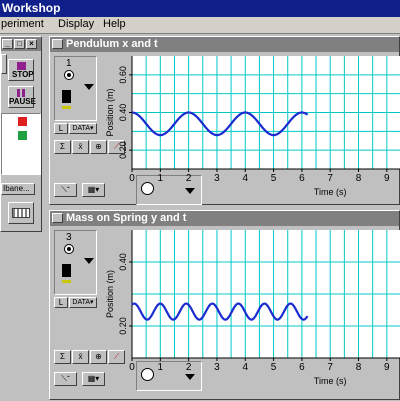 This screenshot has width=400, height=401. I want to click on green-flag-icon, so click(22, 135).